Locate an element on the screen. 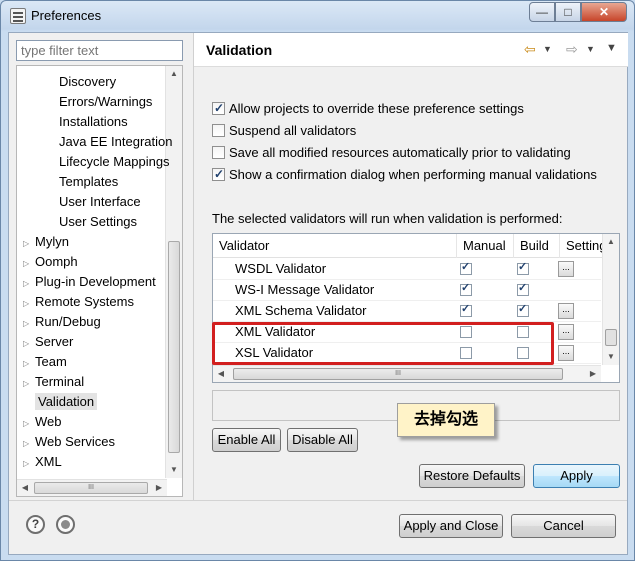  tree-item-label: Lifecycle Mappings is located at coordinates (114, 161).